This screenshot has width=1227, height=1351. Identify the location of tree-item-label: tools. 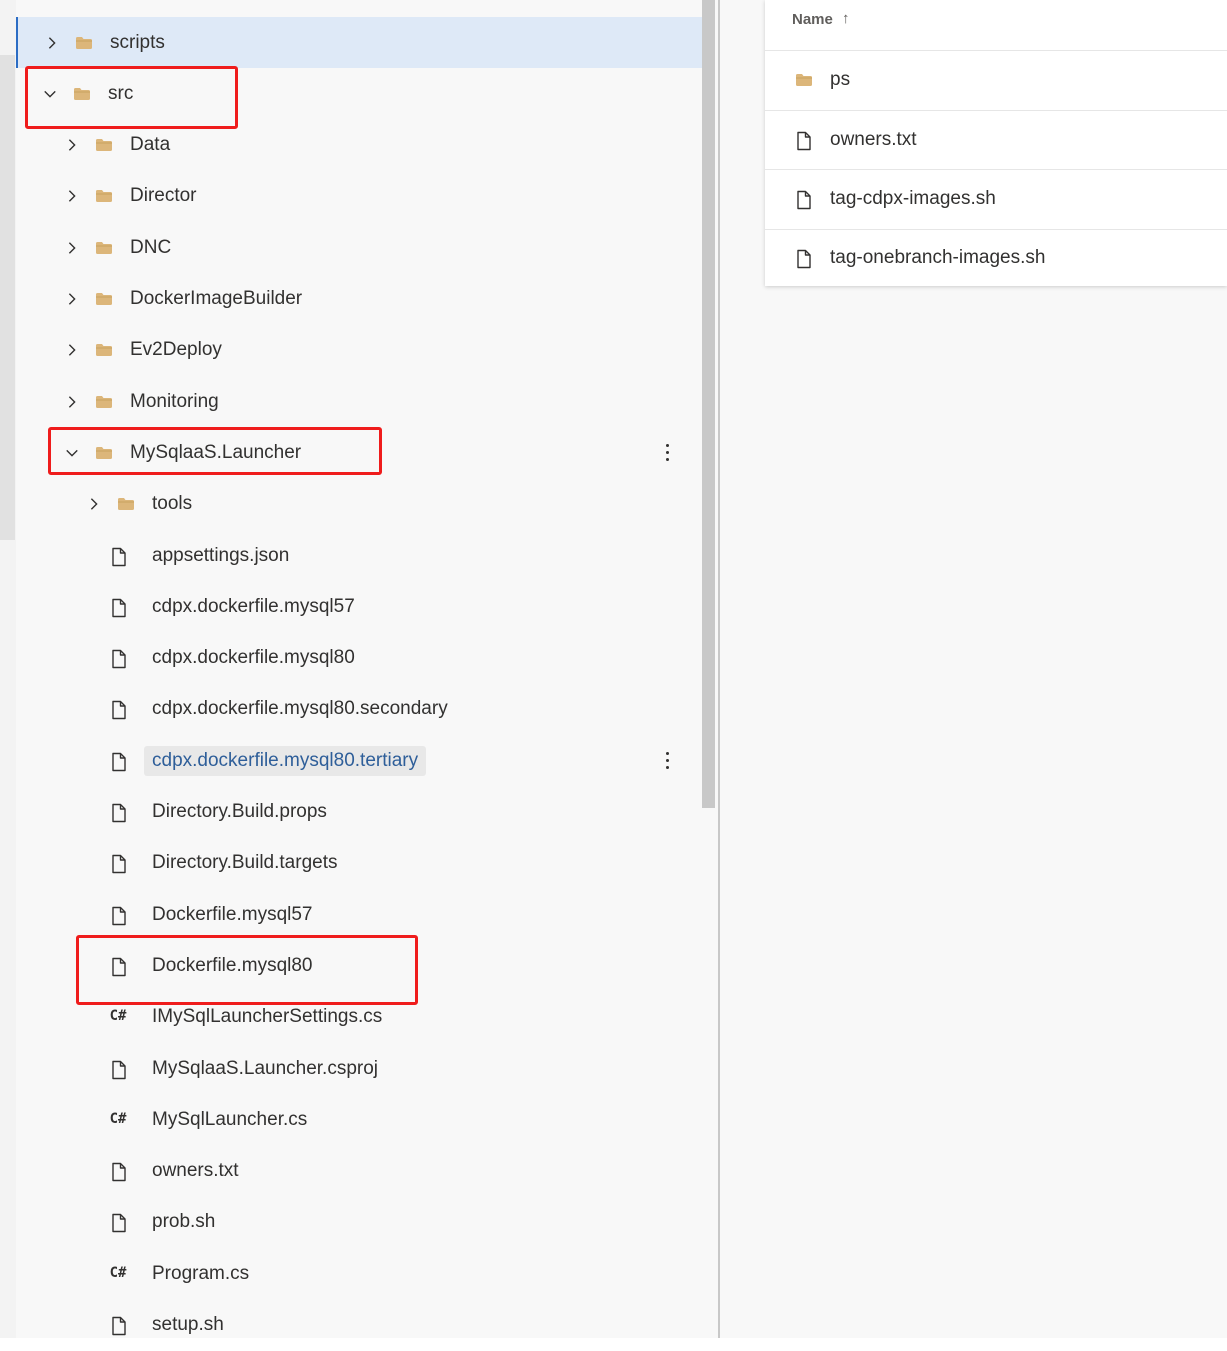
(172, 504).